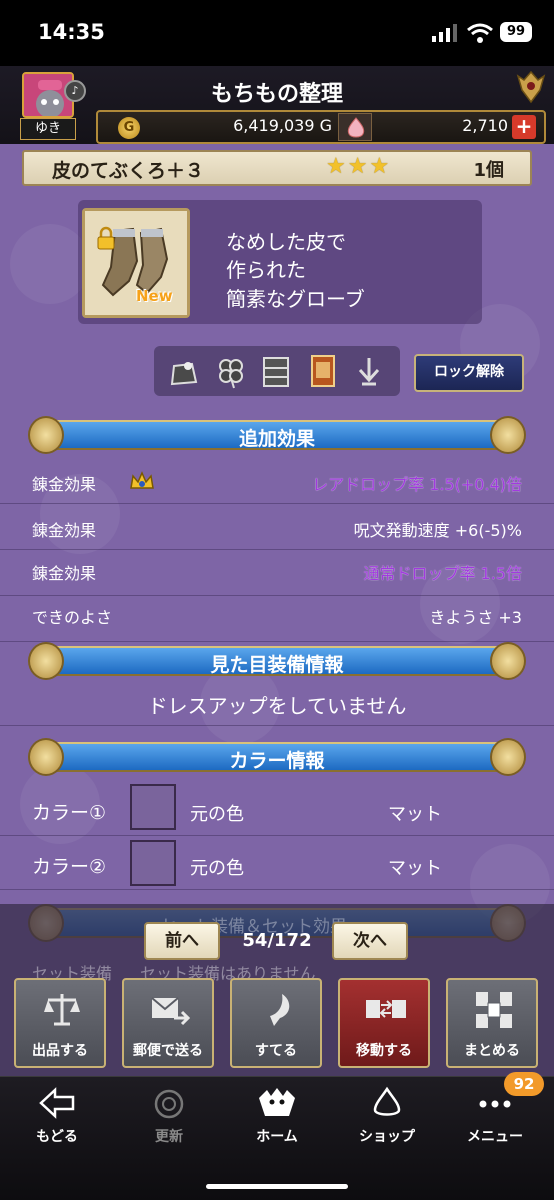 This screenshot has height=1200, width=554. I want to click on effect-value: 通常ドロップ率 1.5倍, so click(442, 573).